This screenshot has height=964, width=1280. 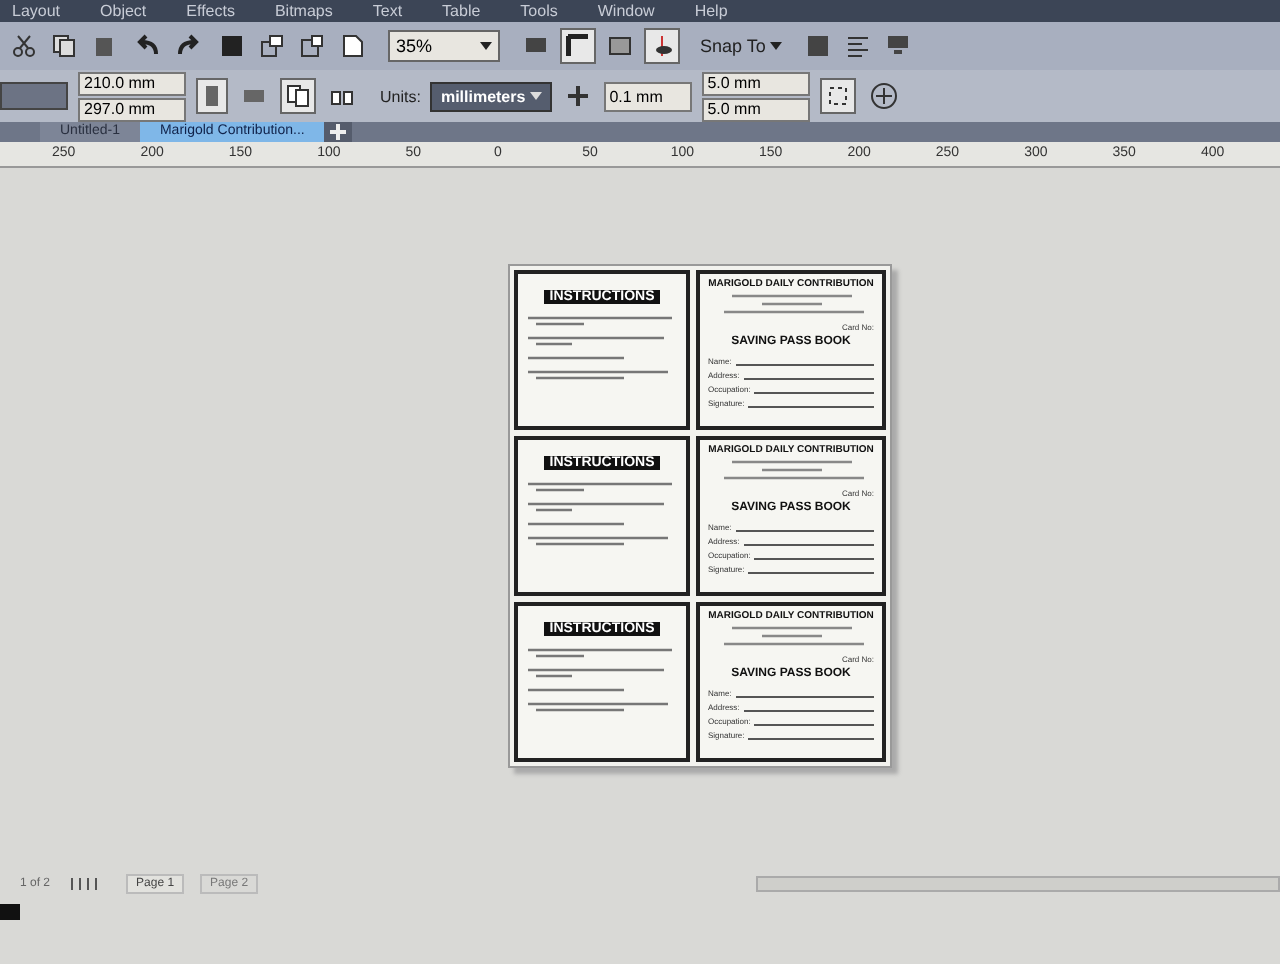 I want to click on units-label: Units:, so click(x=400, y=96).